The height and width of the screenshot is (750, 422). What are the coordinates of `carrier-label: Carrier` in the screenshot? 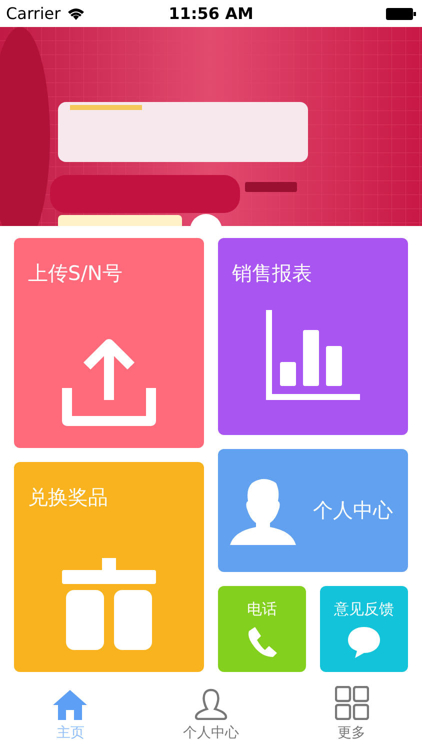 It's located at (33, 13).